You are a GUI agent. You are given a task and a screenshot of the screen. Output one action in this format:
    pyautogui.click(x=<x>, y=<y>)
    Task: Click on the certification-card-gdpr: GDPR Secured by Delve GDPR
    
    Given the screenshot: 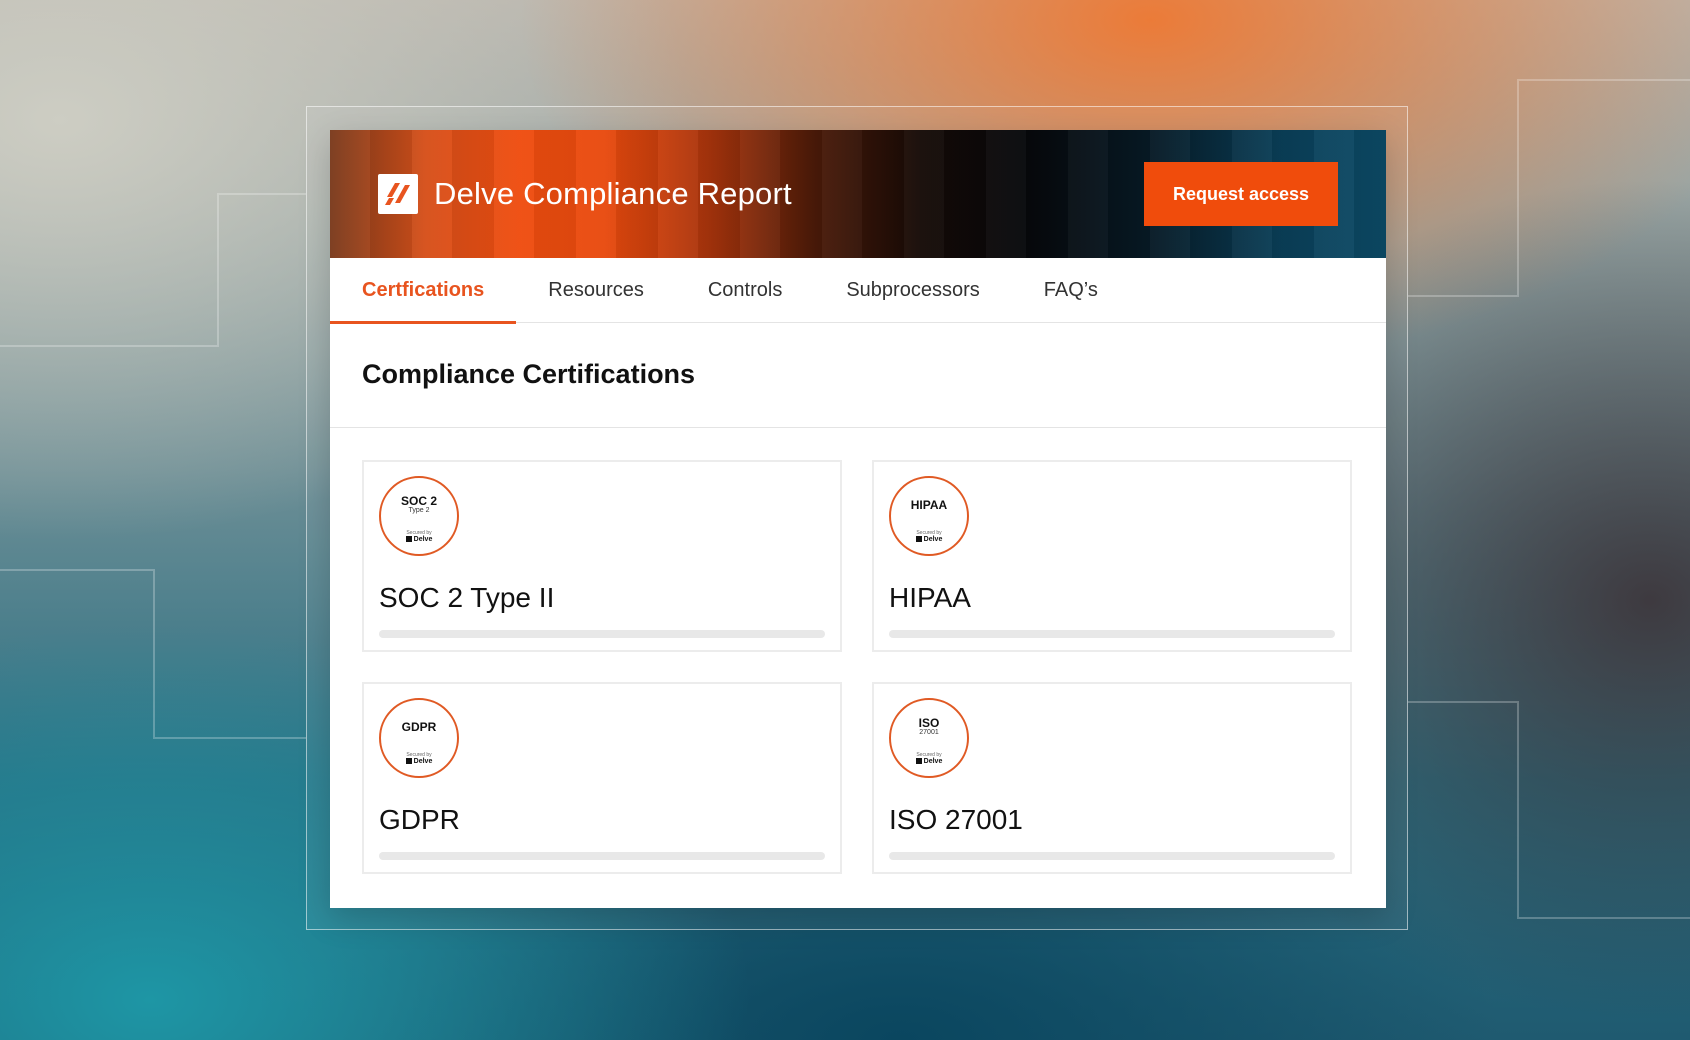 What is the action you would take?
    pyautogui.click(x=602, y=778)
    